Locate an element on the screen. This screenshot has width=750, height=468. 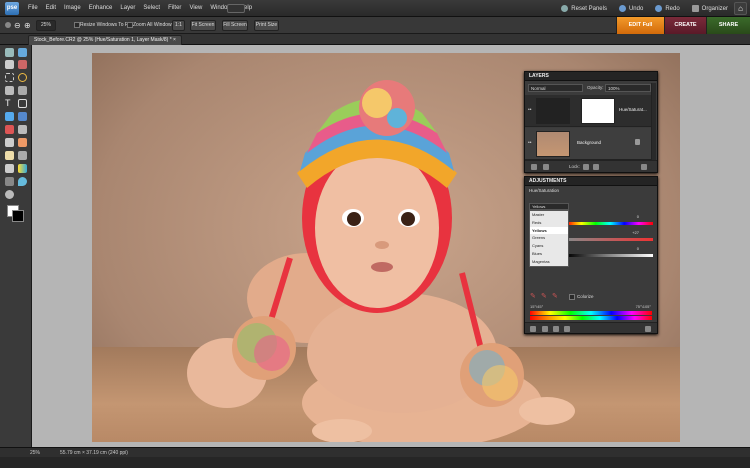
zoom-out-icon: ⊖ is located at coordinates (17, 25).